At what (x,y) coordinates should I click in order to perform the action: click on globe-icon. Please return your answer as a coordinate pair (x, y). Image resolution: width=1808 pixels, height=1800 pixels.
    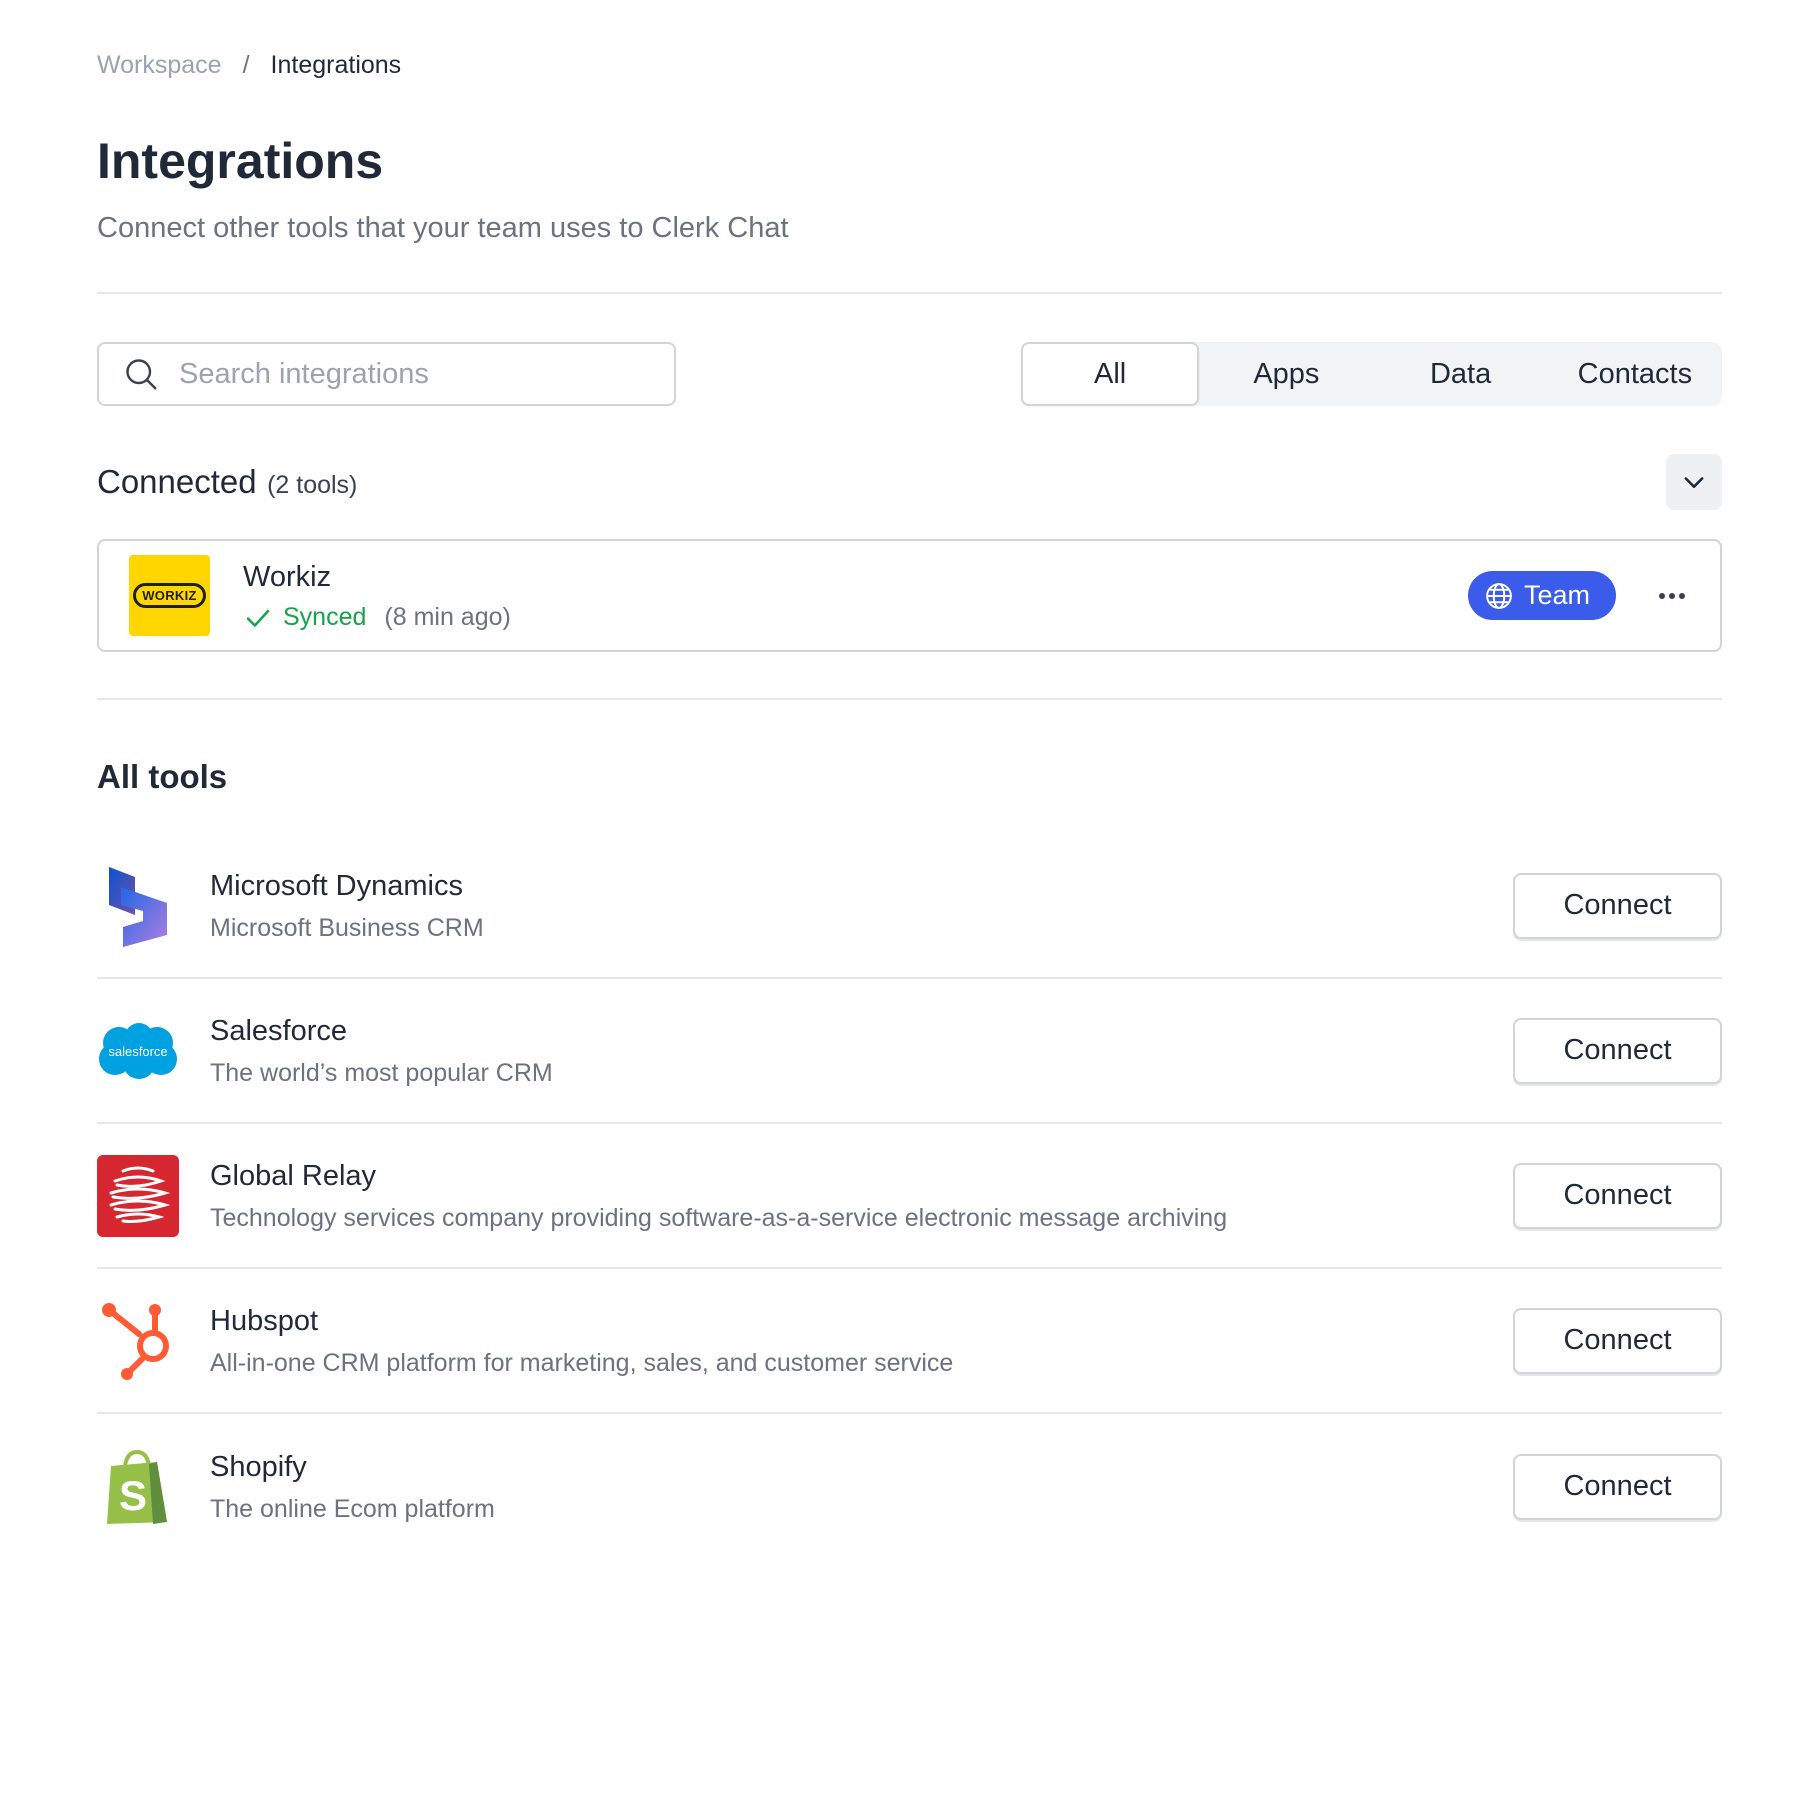
    Looking at the image, I should click on (1499, 595).